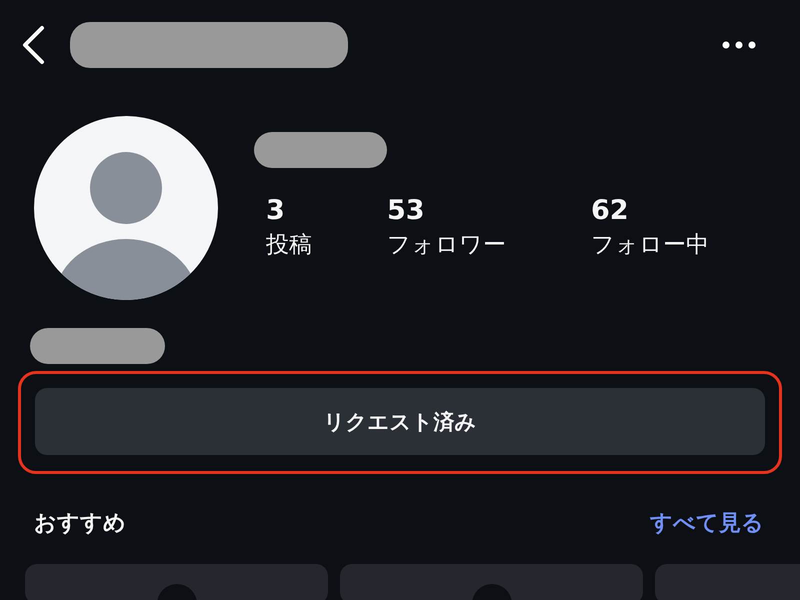 The height and width of the screenshot is (600, 800). What do you see at coordinates (406, 211) in the screenshot?
I see `stat-count: 53` at bounding box center [406, 211].